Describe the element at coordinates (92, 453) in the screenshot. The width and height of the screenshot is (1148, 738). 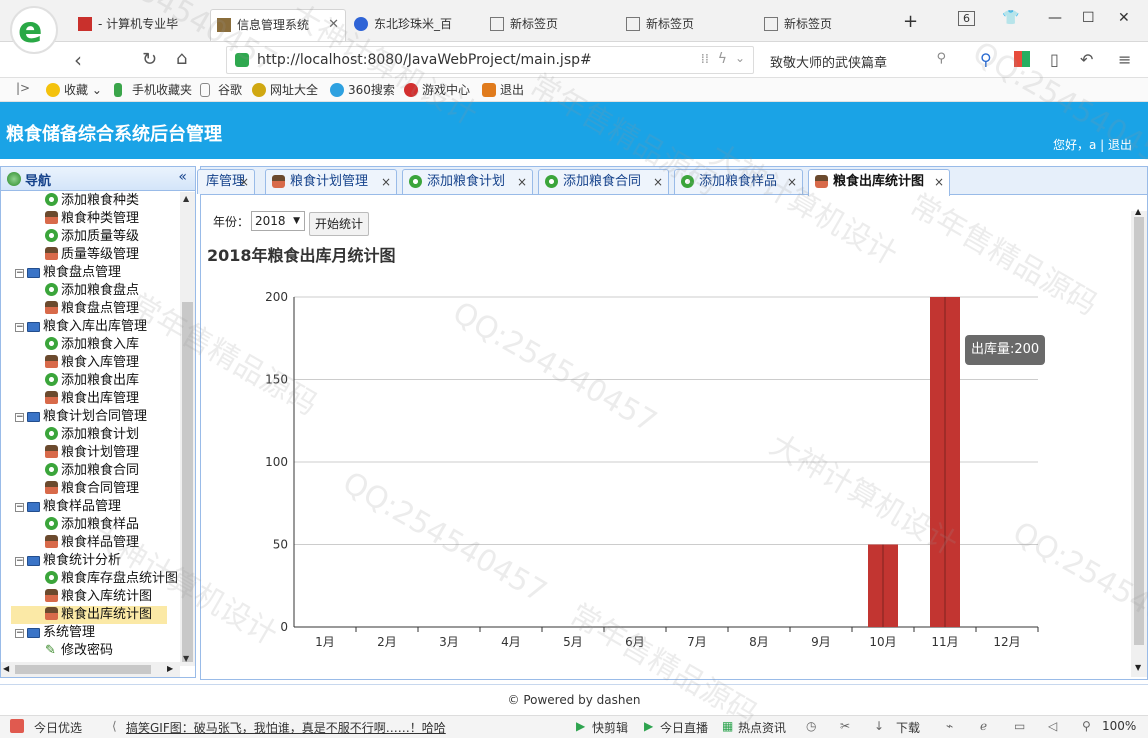
I see `nav-item: 粮食计划管理` at that location.